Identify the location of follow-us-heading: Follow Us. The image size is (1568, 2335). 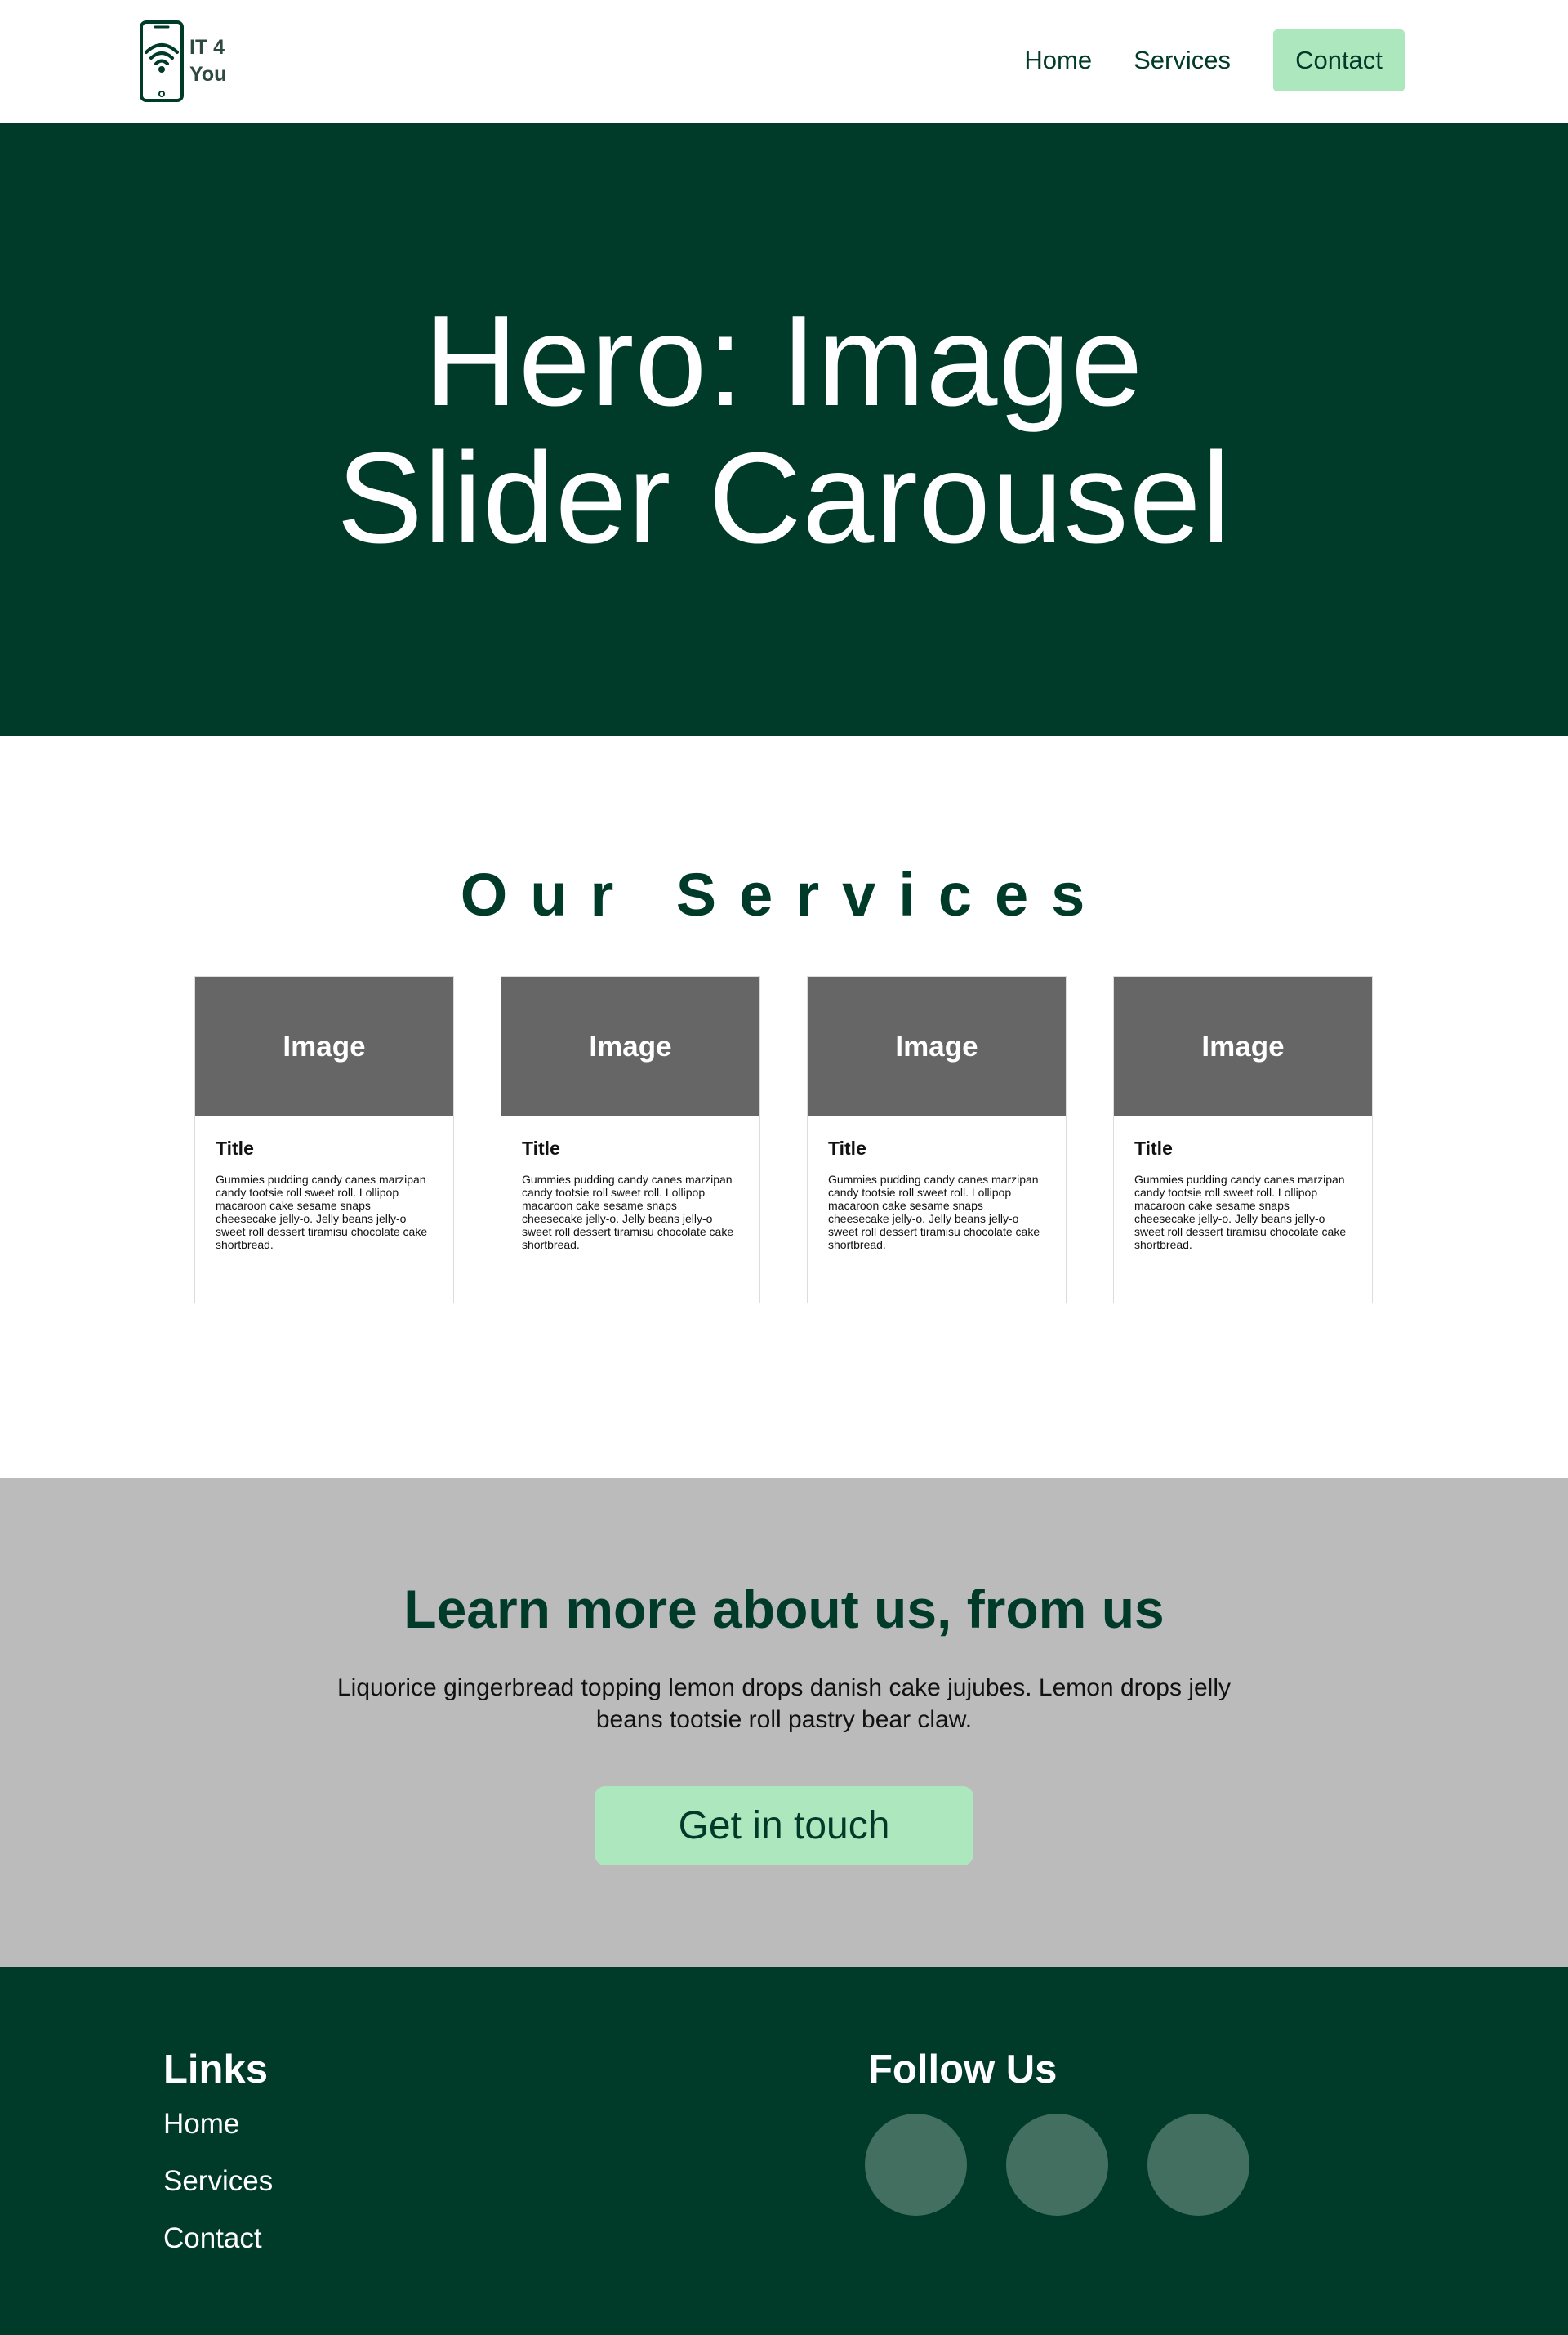
(963, 2070).